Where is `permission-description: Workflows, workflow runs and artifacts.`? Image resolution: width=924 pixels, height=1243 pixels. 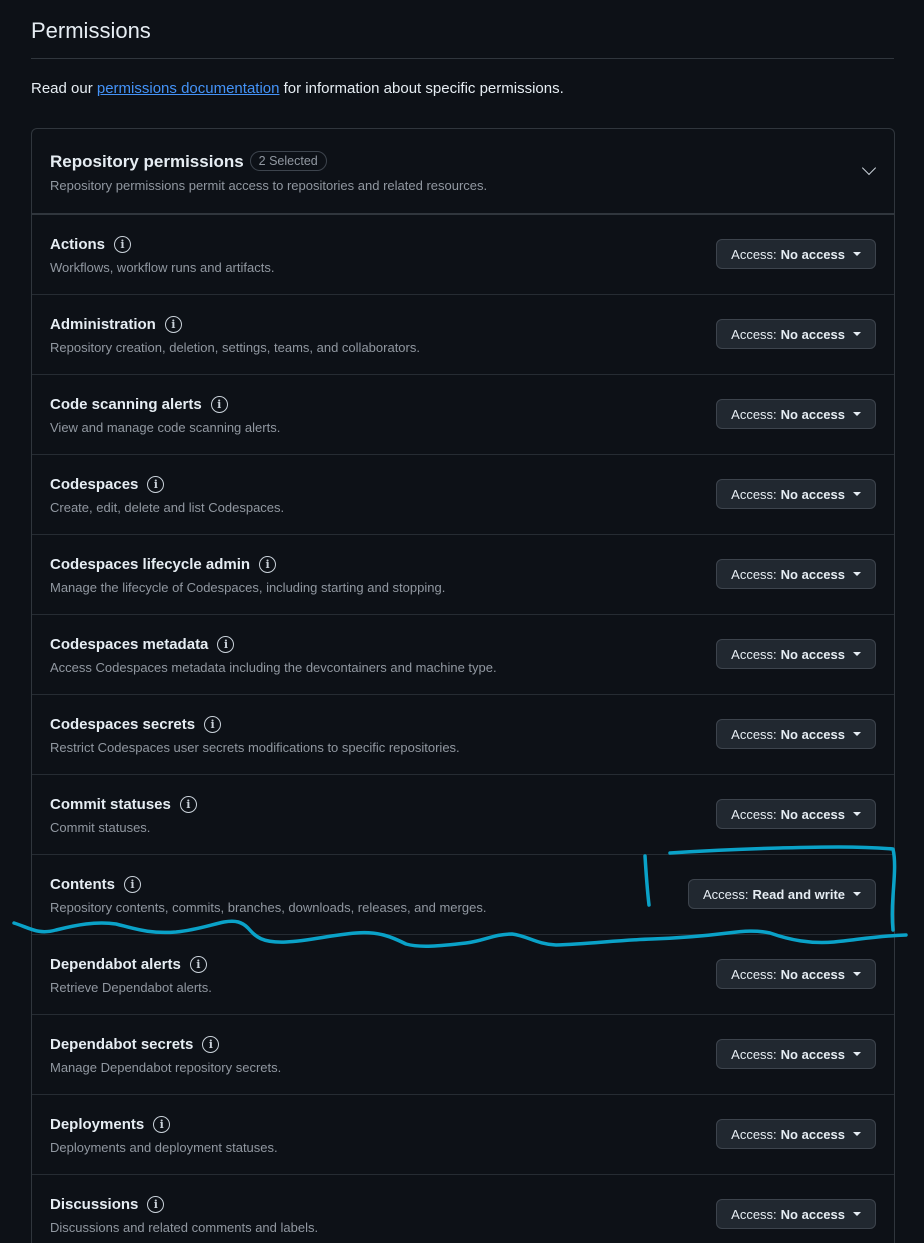
permission-description: Workflows, workflow runs and artifacts. is located at coordinates (162, 267).